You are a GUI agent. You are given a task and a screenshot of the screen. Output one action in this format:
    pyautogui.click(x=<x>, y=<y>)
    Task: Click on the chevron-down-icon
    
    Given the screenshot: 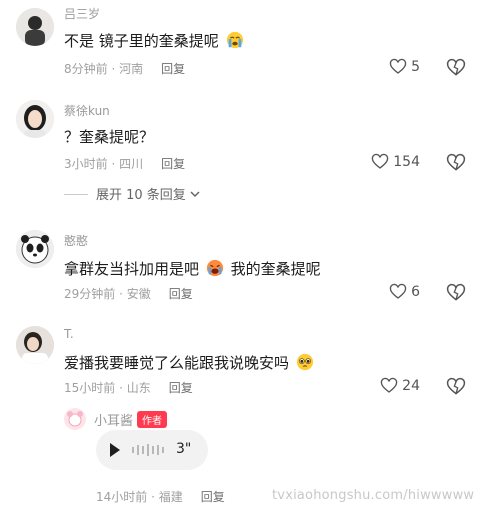 What is the action you would take?
    pyautogui.click(x=195, y=194)
    